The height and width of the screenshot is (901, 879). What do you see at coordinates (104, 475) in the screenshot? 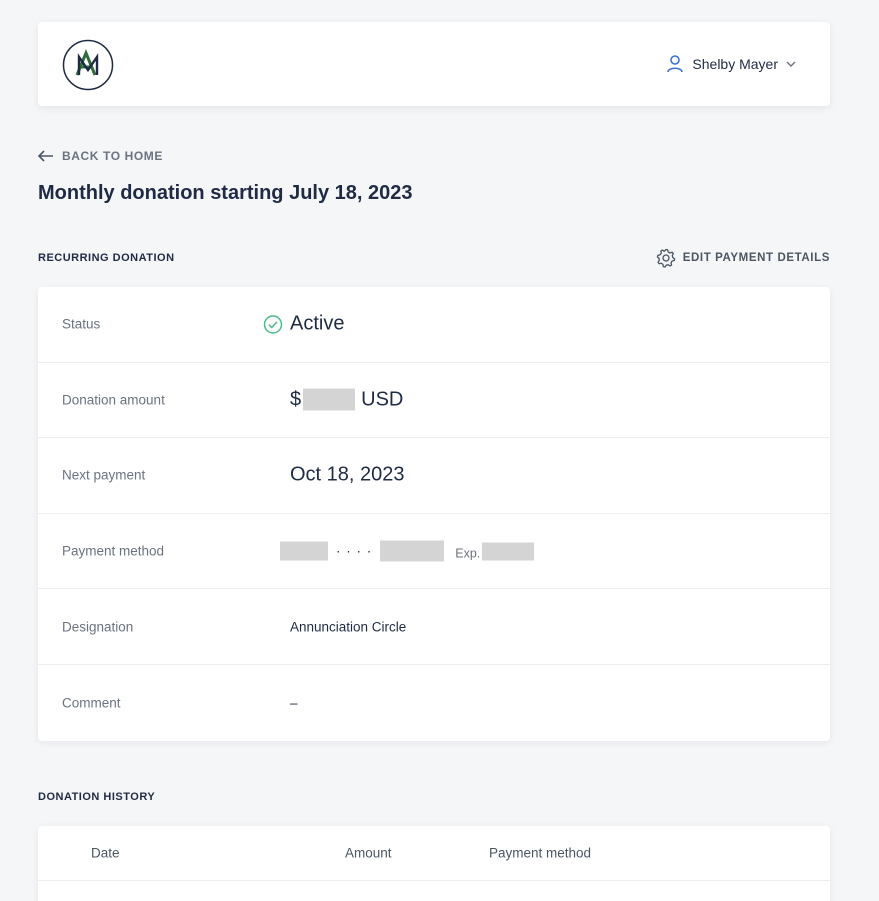
I see `next-payment-label: Next payment` at bounding box center [104, 475].